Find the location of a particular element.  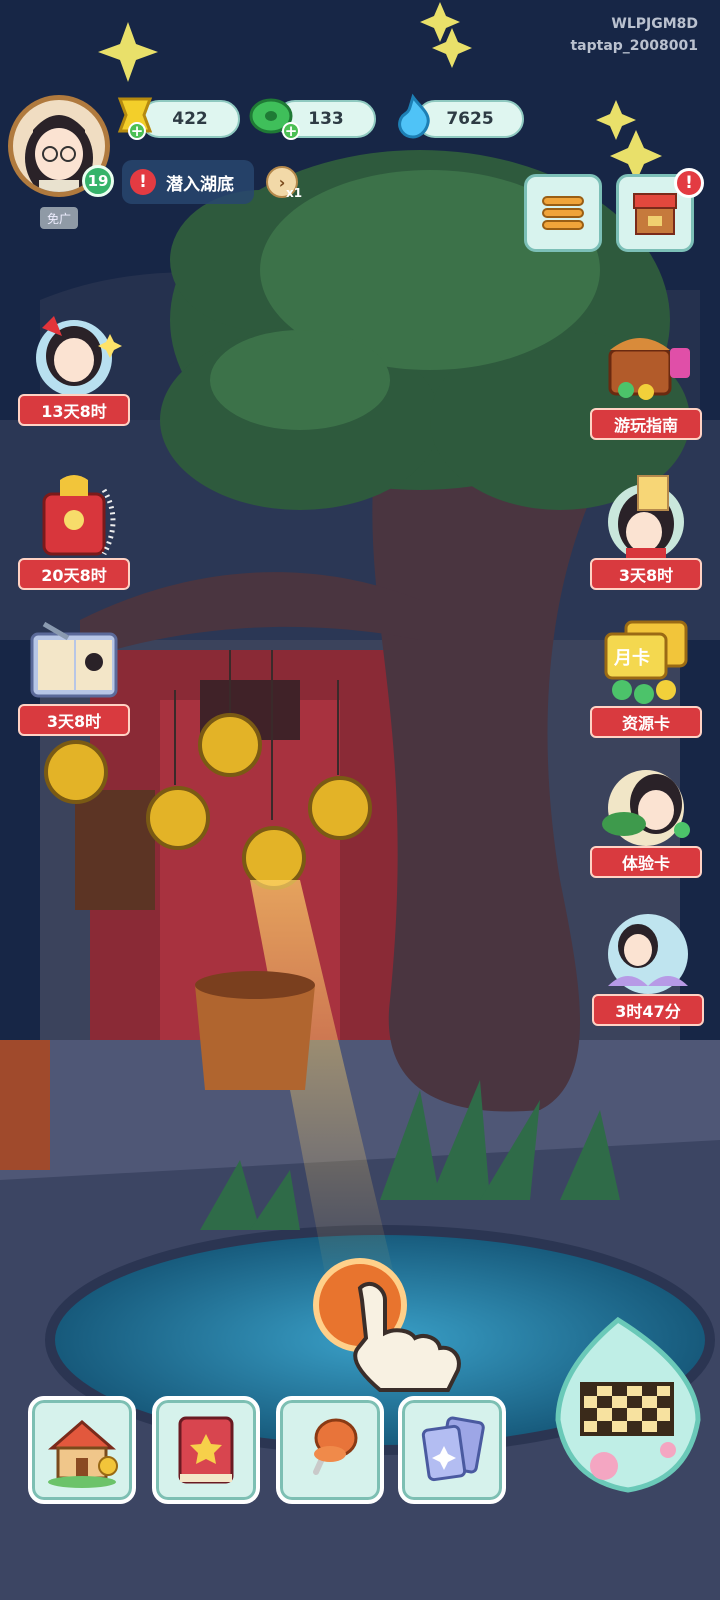

event-guide-label: 游玩指南 is located at coordinates (646, 424).